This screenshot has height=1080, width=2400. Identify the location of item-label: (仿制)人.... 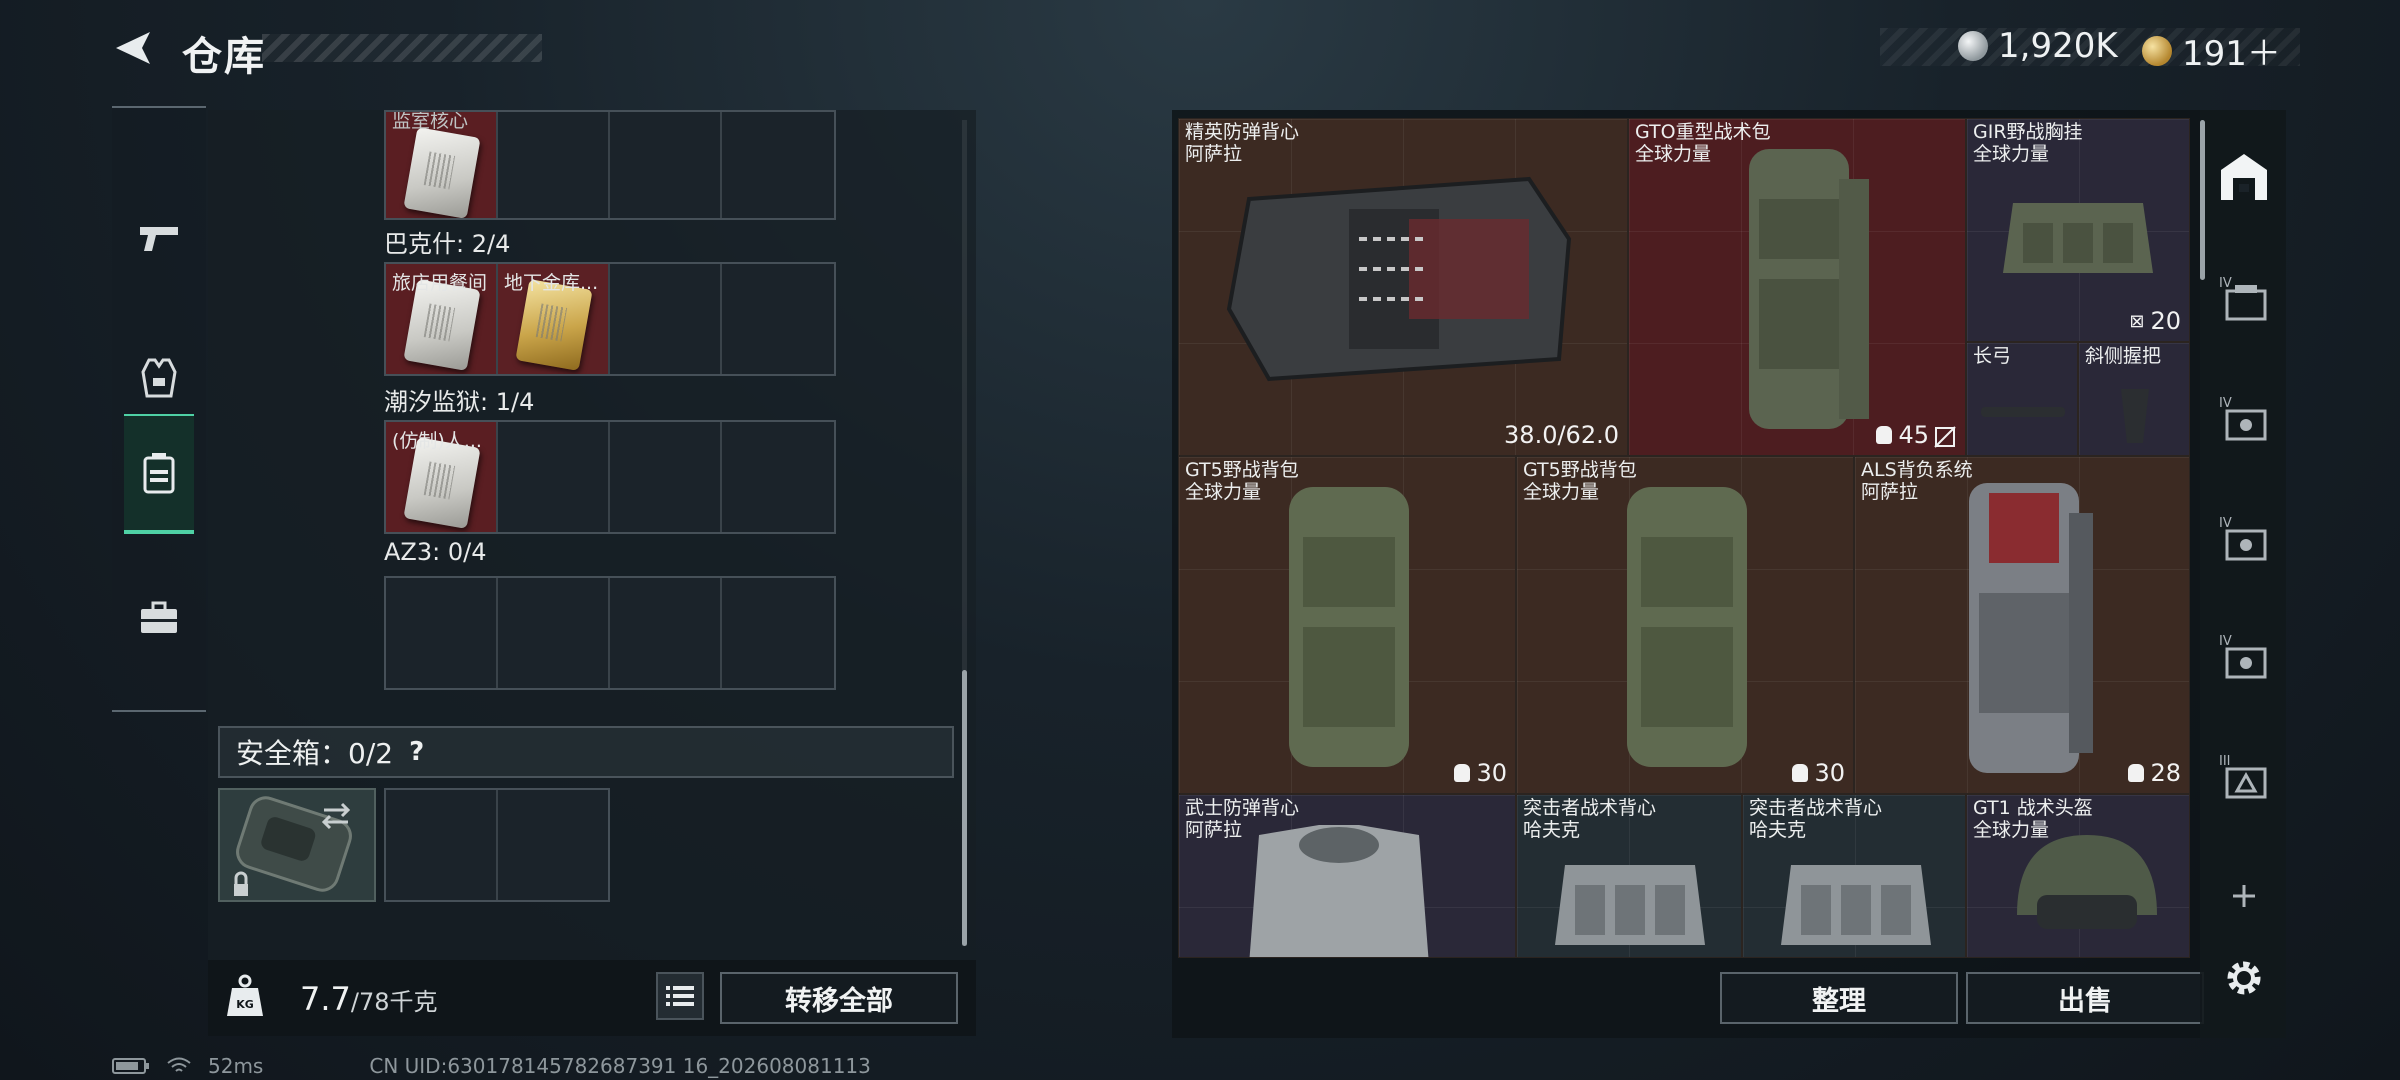
(437, 441).